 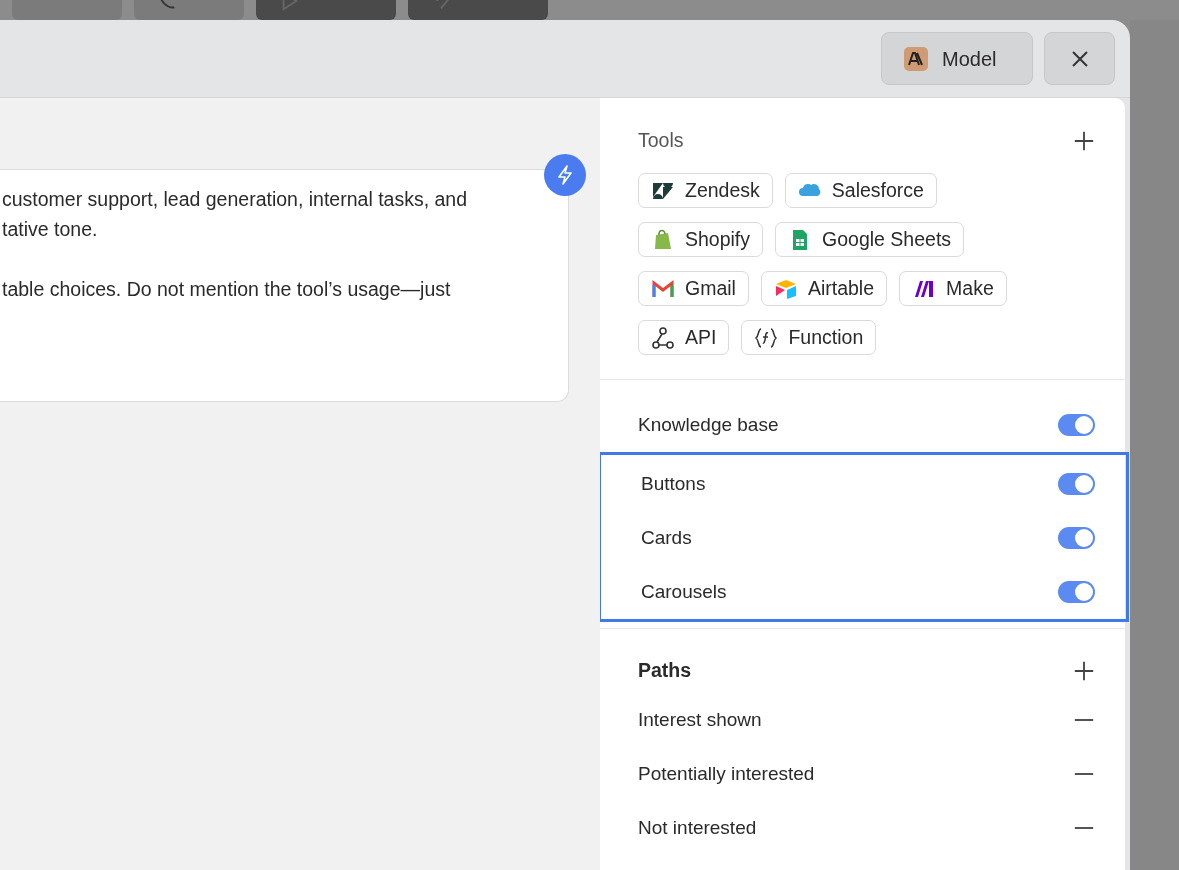 I want to click on tool-chip: Google Sheets, so click(x=870, y=239).